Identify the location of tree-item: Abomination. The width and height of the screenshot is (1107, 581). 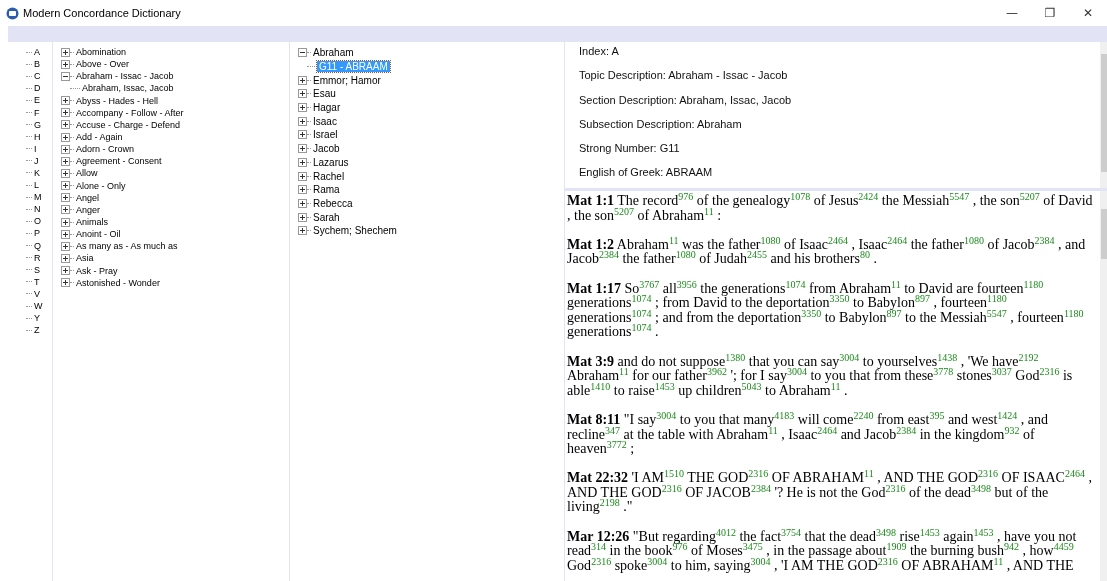
(101, 52).